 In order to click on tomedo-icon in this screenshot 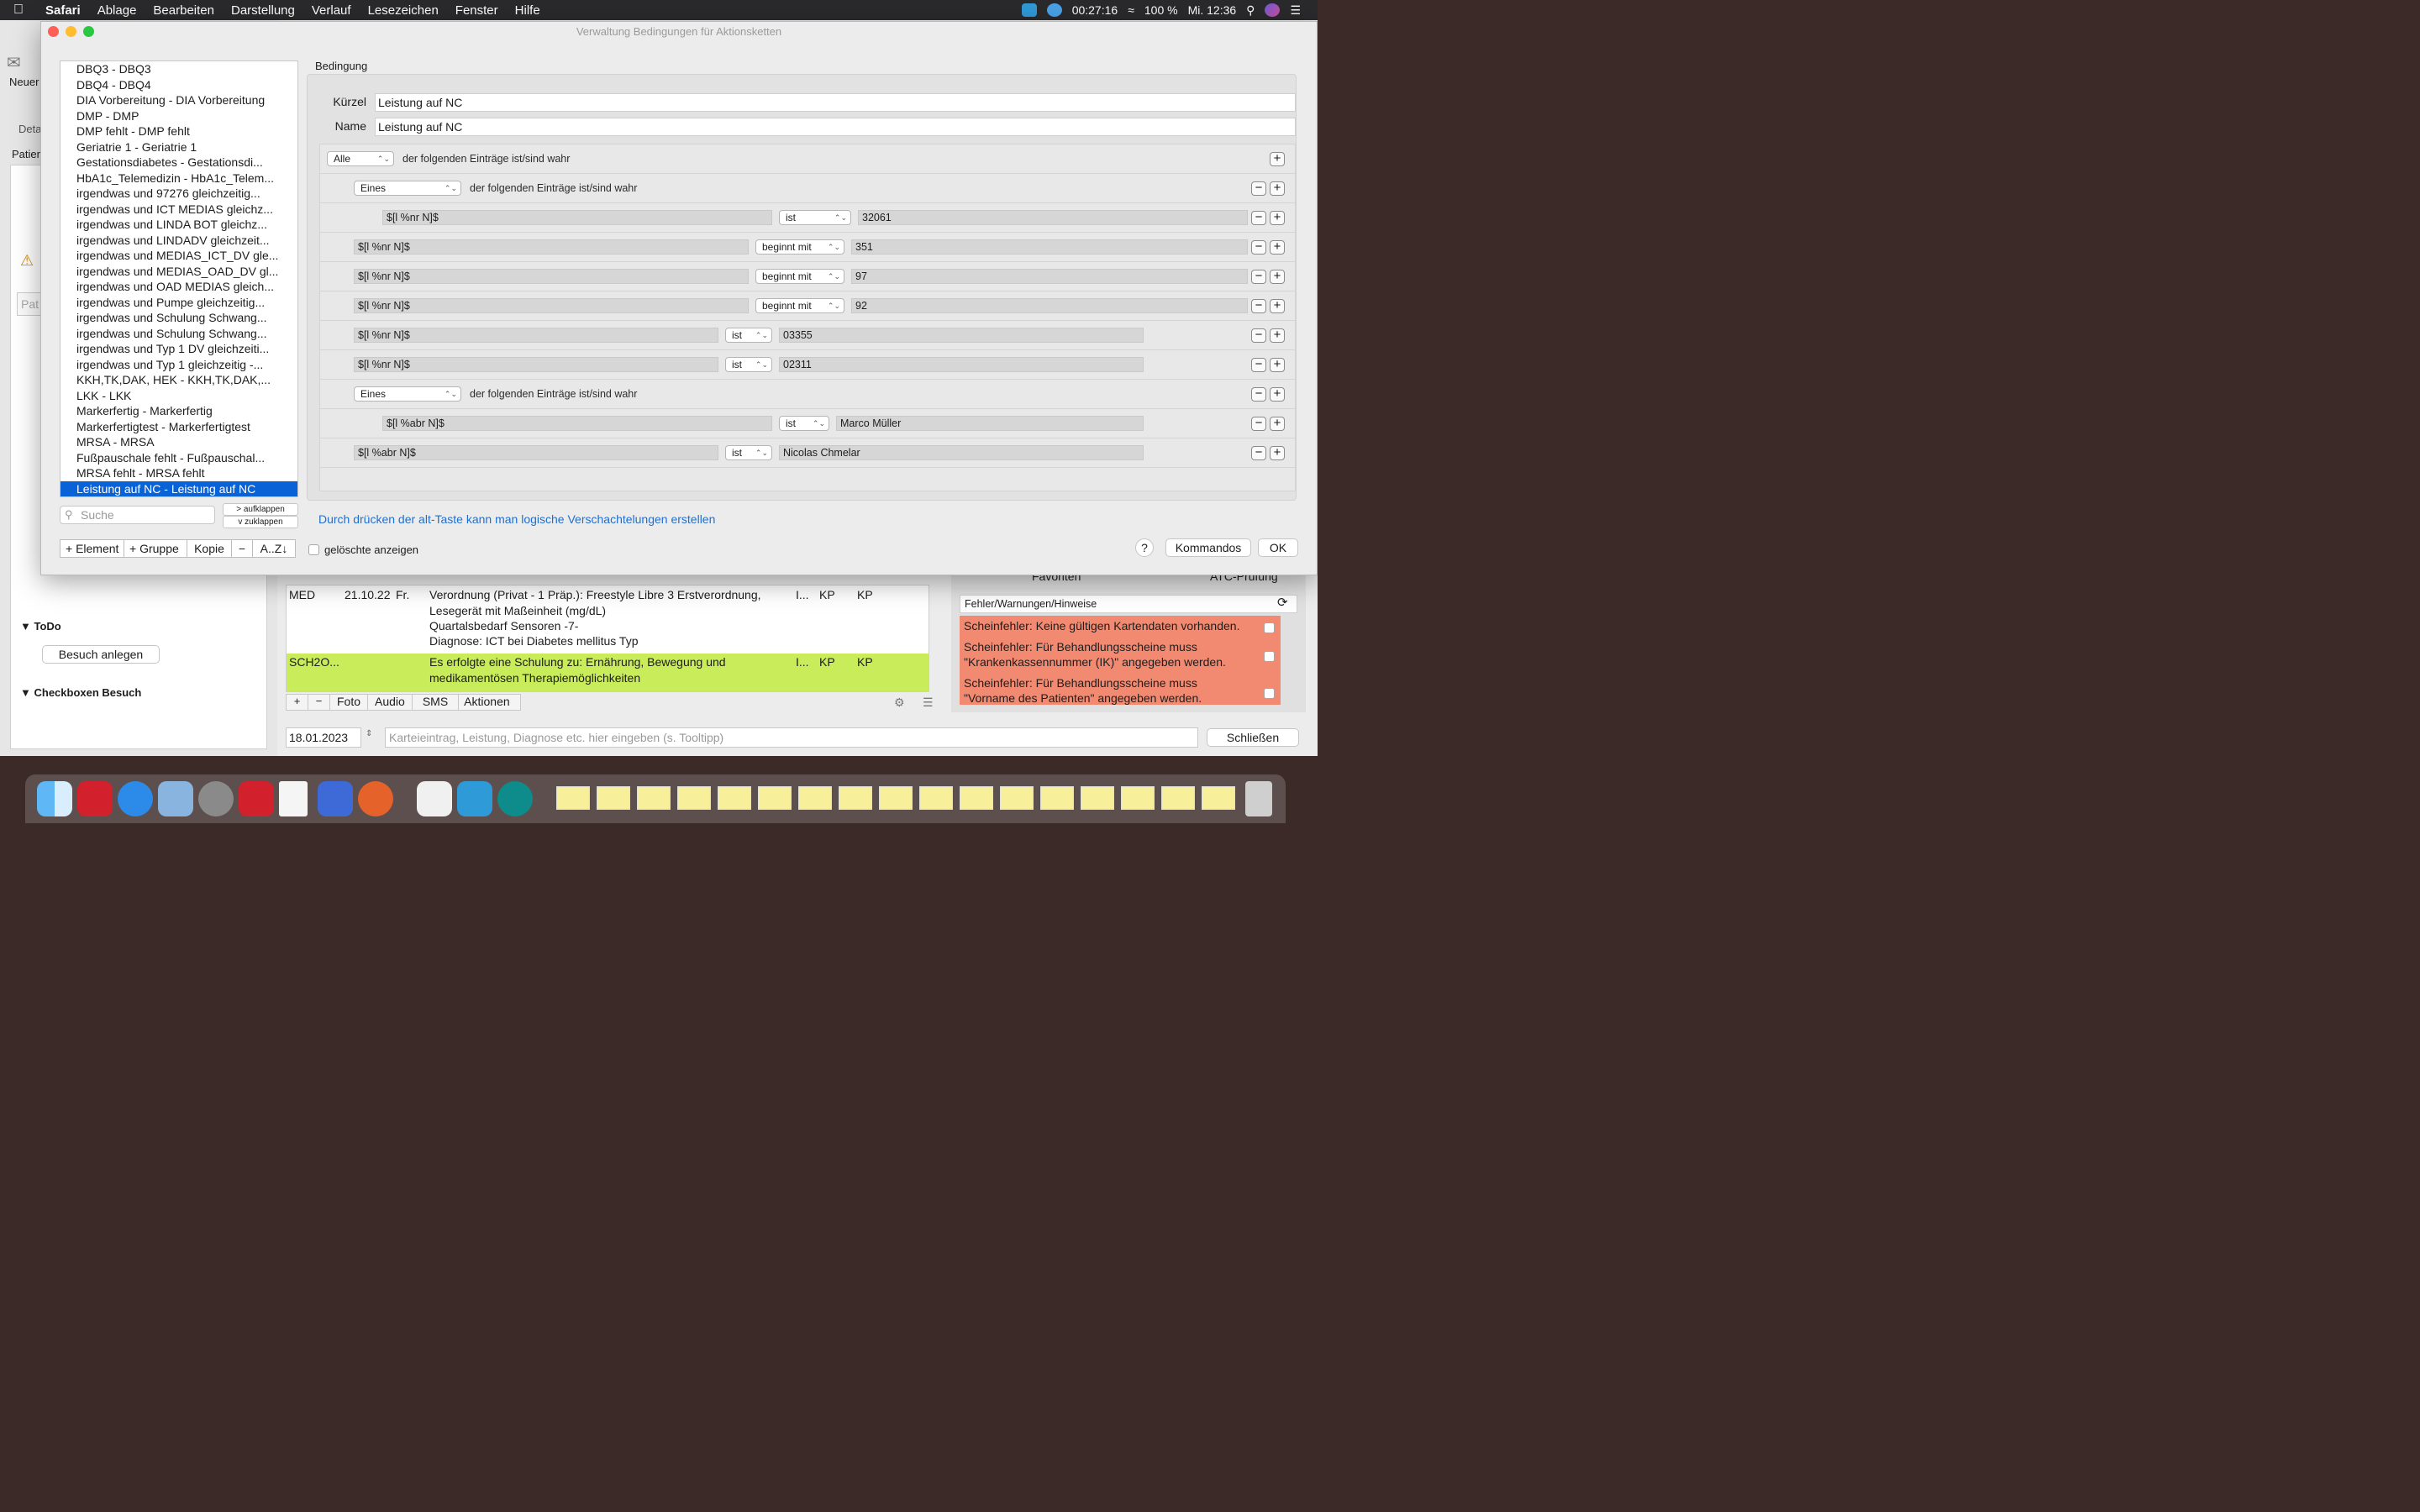, I will do `click(95, 798)`.